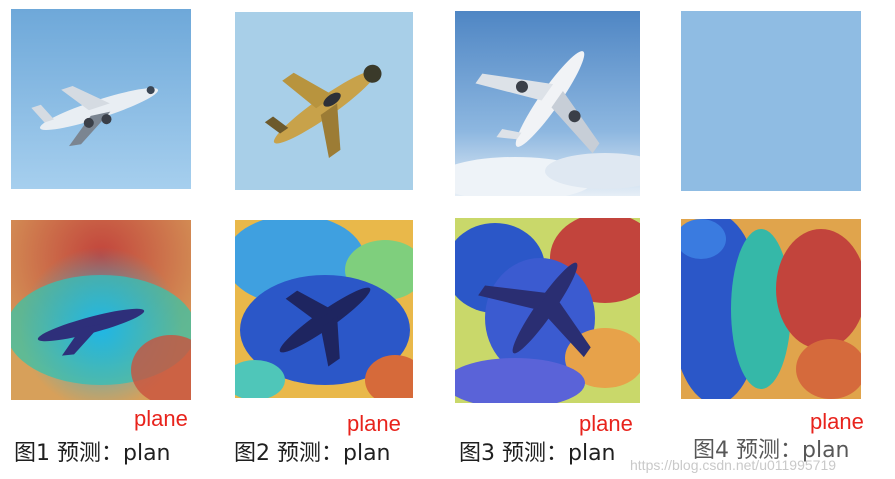 This screenshot has width=895, height=479. I want to click on figure-1-heatmap, so click(101, 310).